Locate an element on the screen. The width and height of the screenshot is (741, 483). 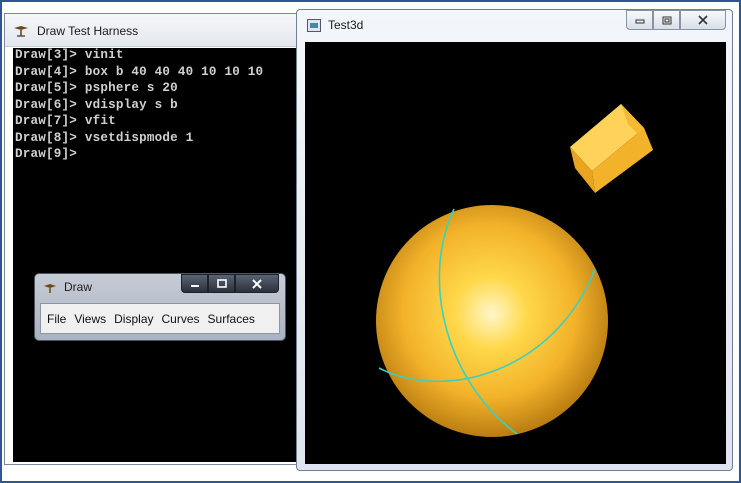
viewer-caption-buttons is located at coordinates (676, 20).